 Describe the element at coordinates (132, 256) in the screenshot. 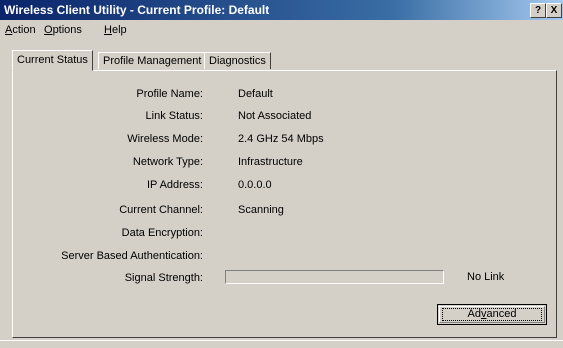

I see `server-auth-label: Server Based Authentication:` at that location.